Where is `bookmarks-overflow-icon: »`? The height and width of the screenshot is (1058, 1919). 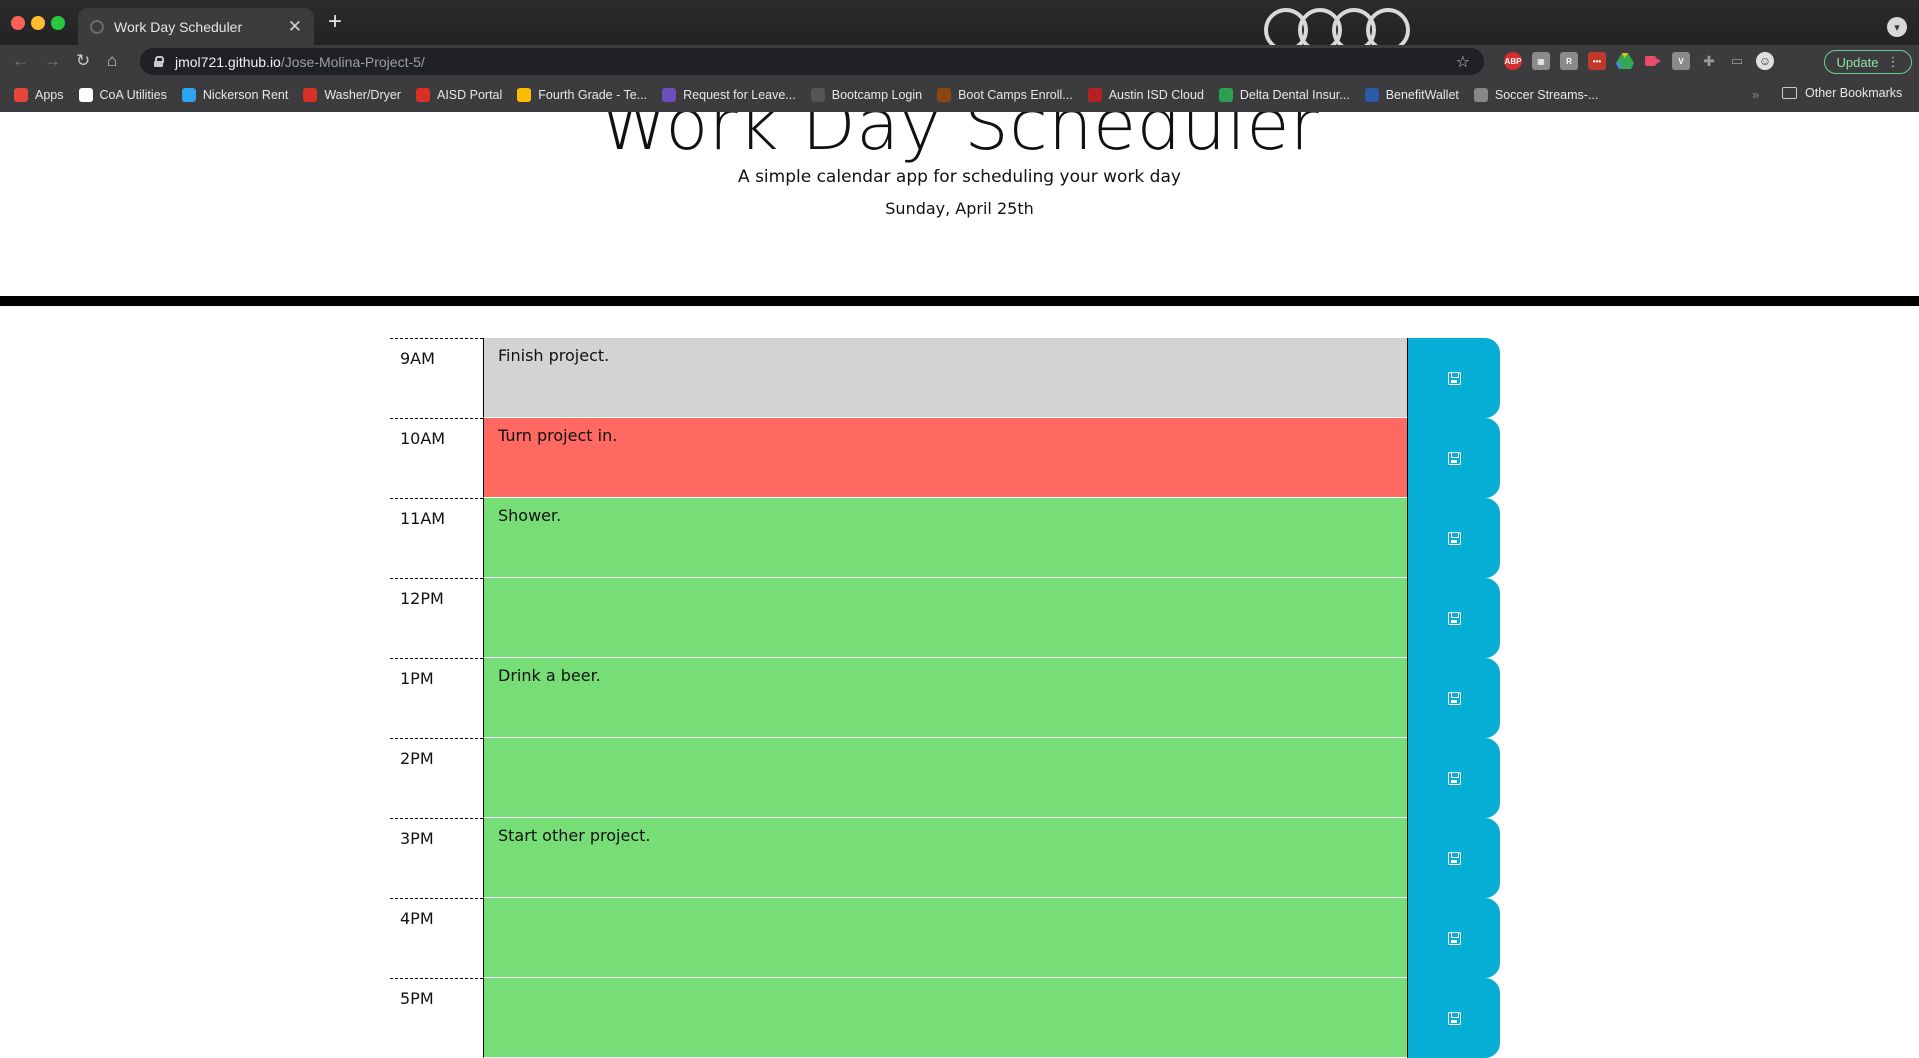 bookmarks-overflow-icon: » is located at coordinates (1755, 94).